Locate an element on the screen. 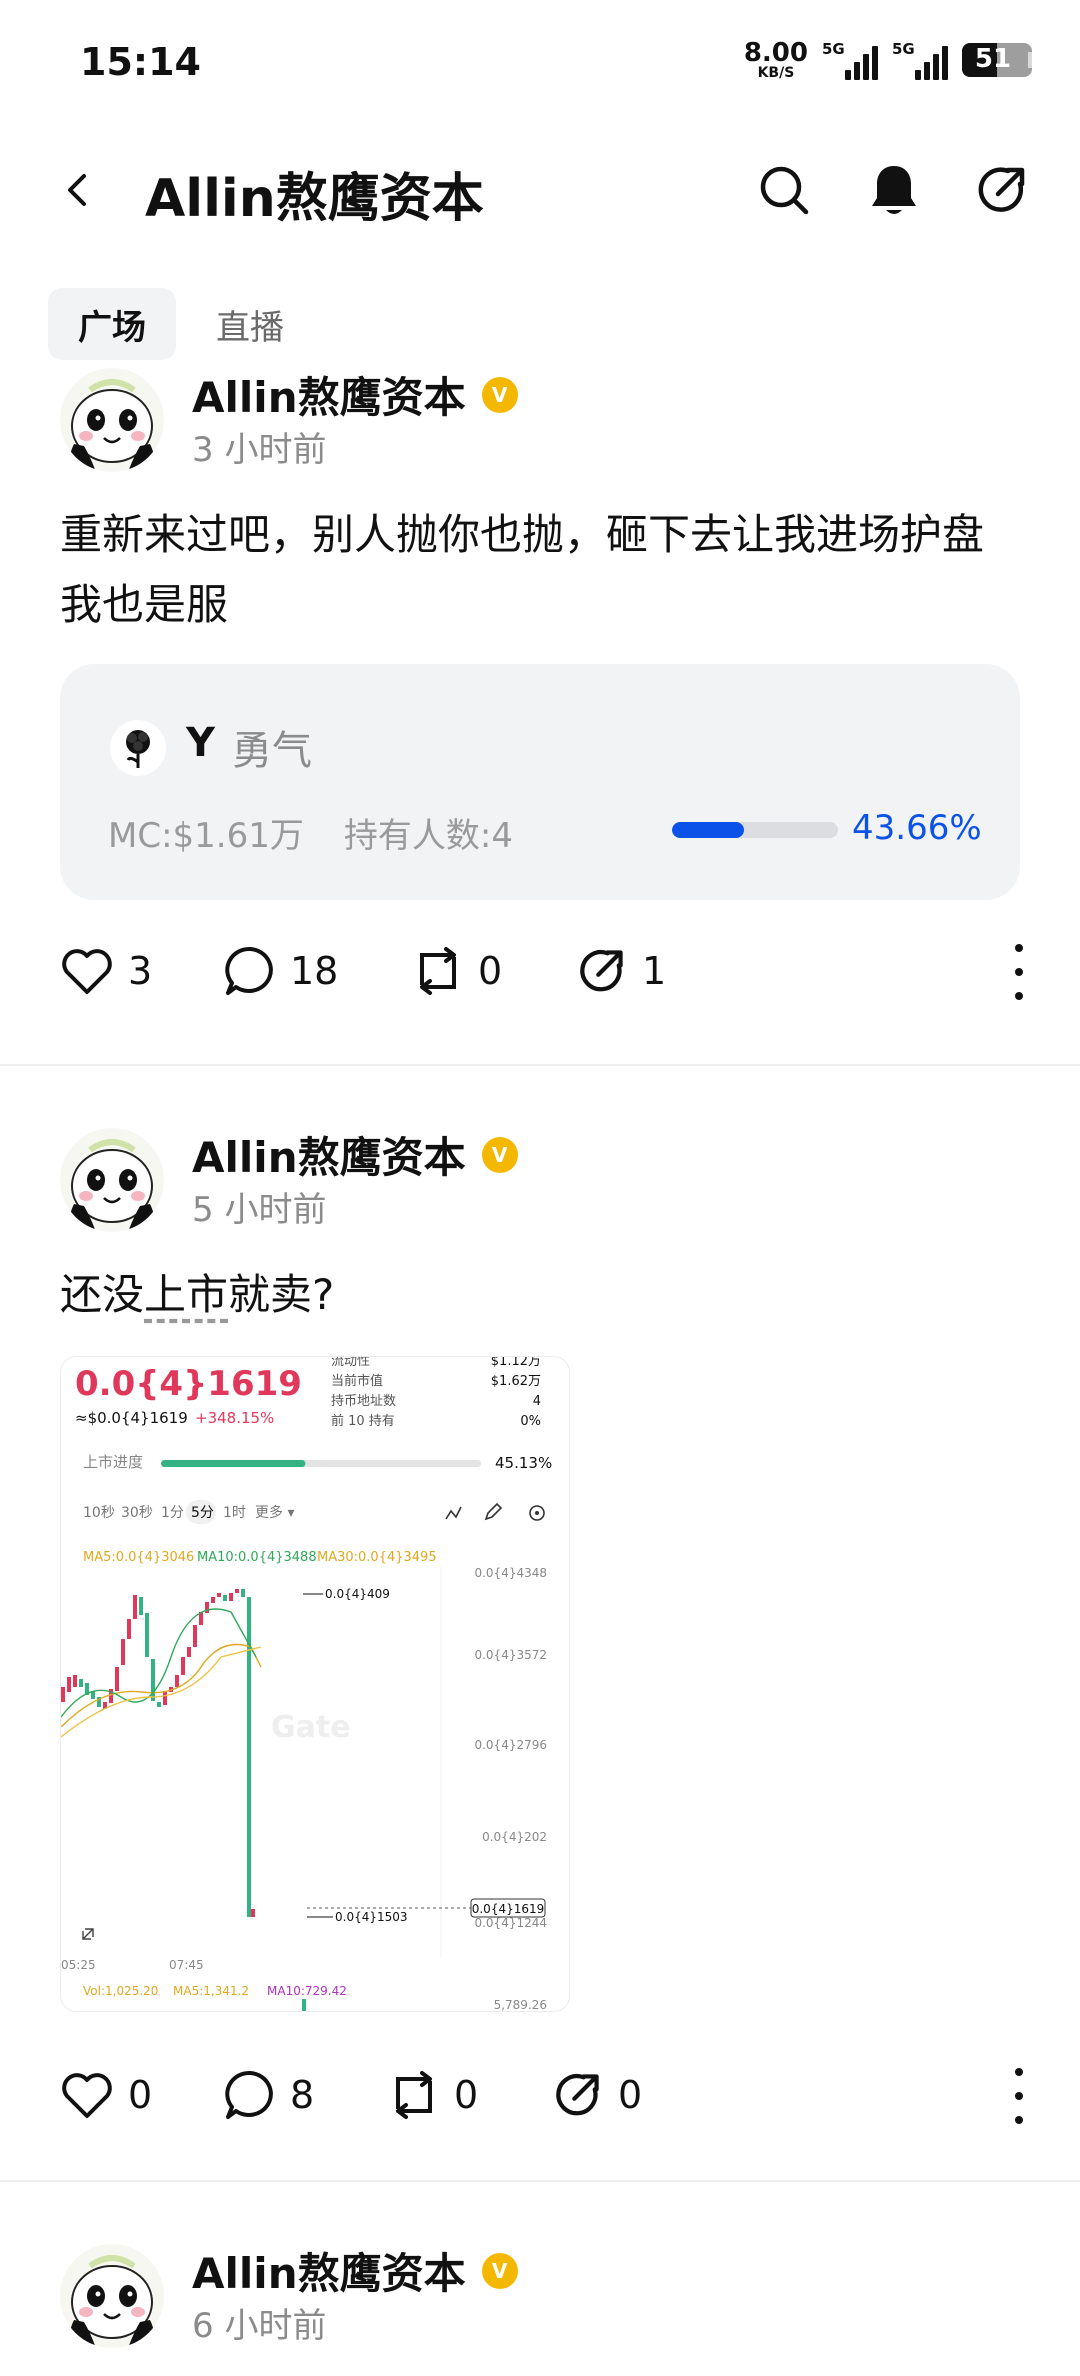 This screenshot has height=2376, width=1080. post-text-after: 就卖? is located at coordinates (281, 1294).